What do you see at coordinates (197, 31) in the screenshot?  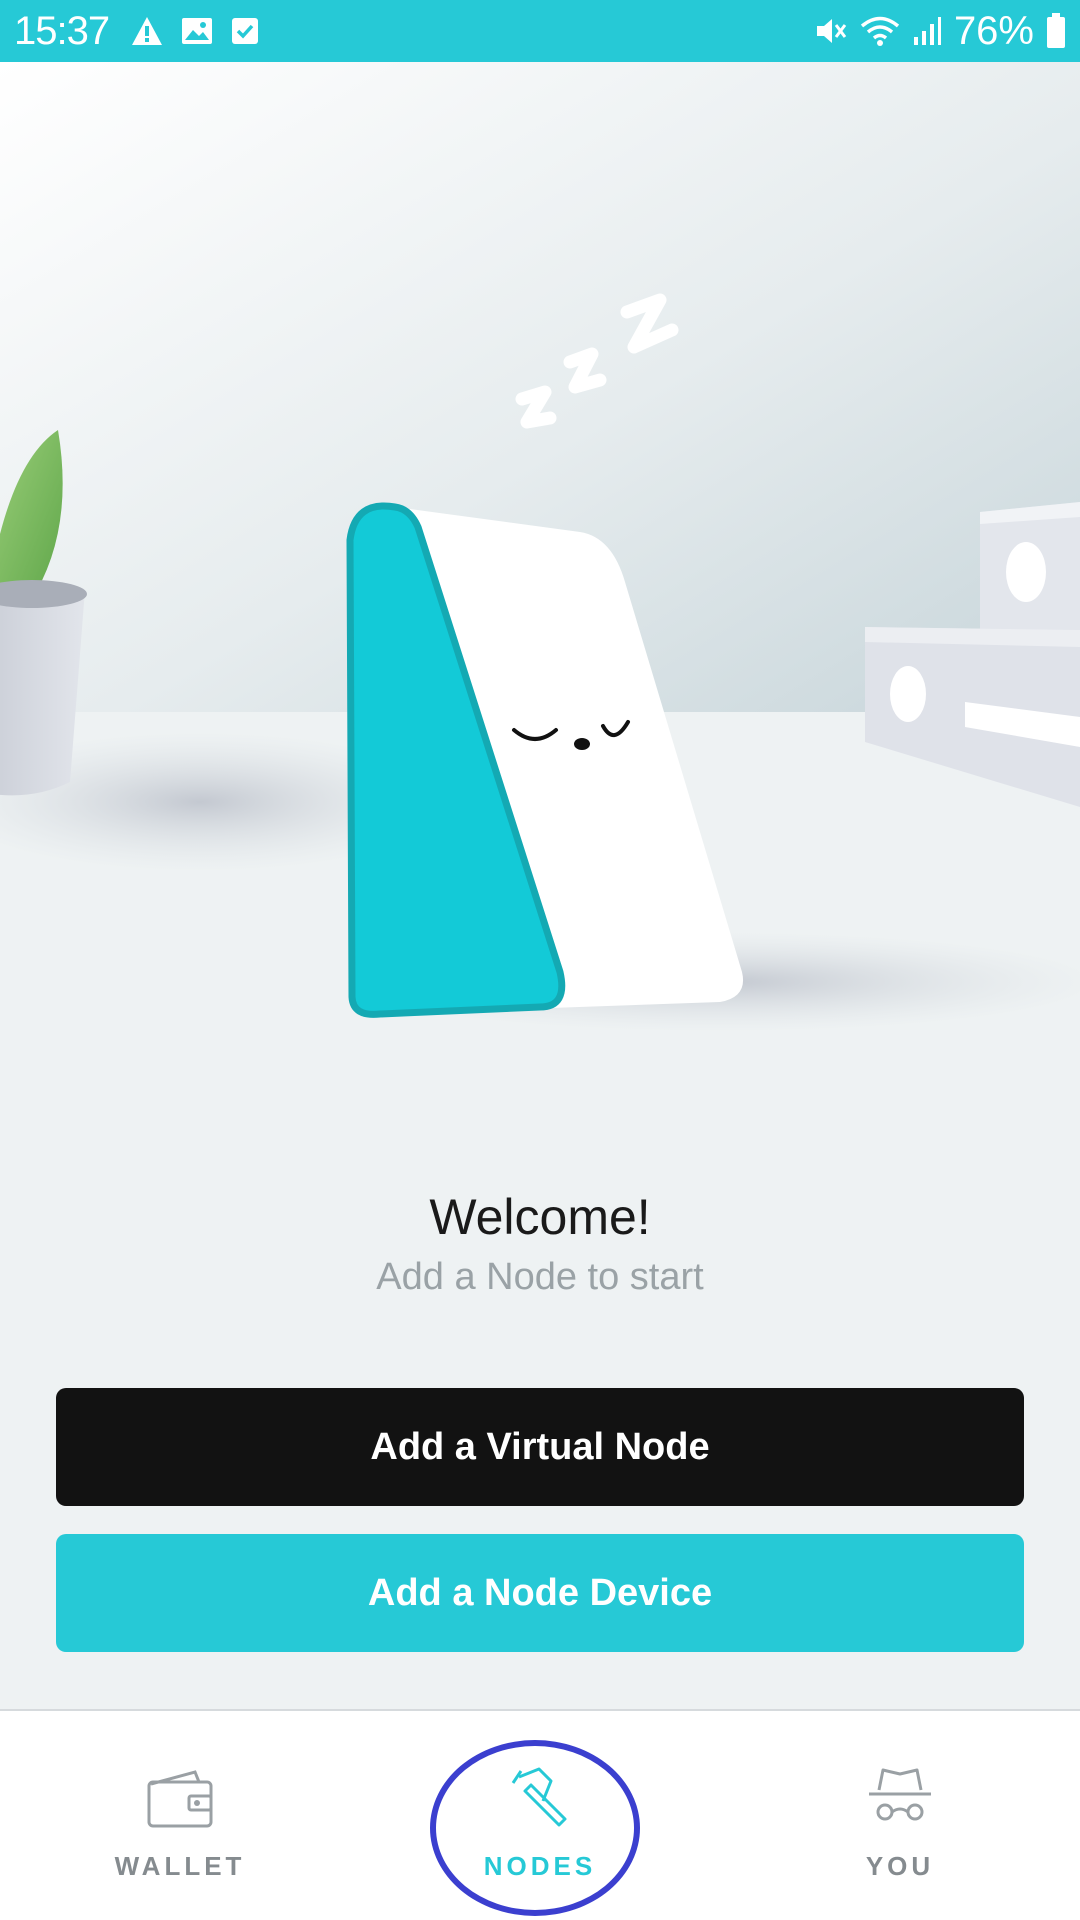 I see `image-icon` at bounding box center [197, 31].